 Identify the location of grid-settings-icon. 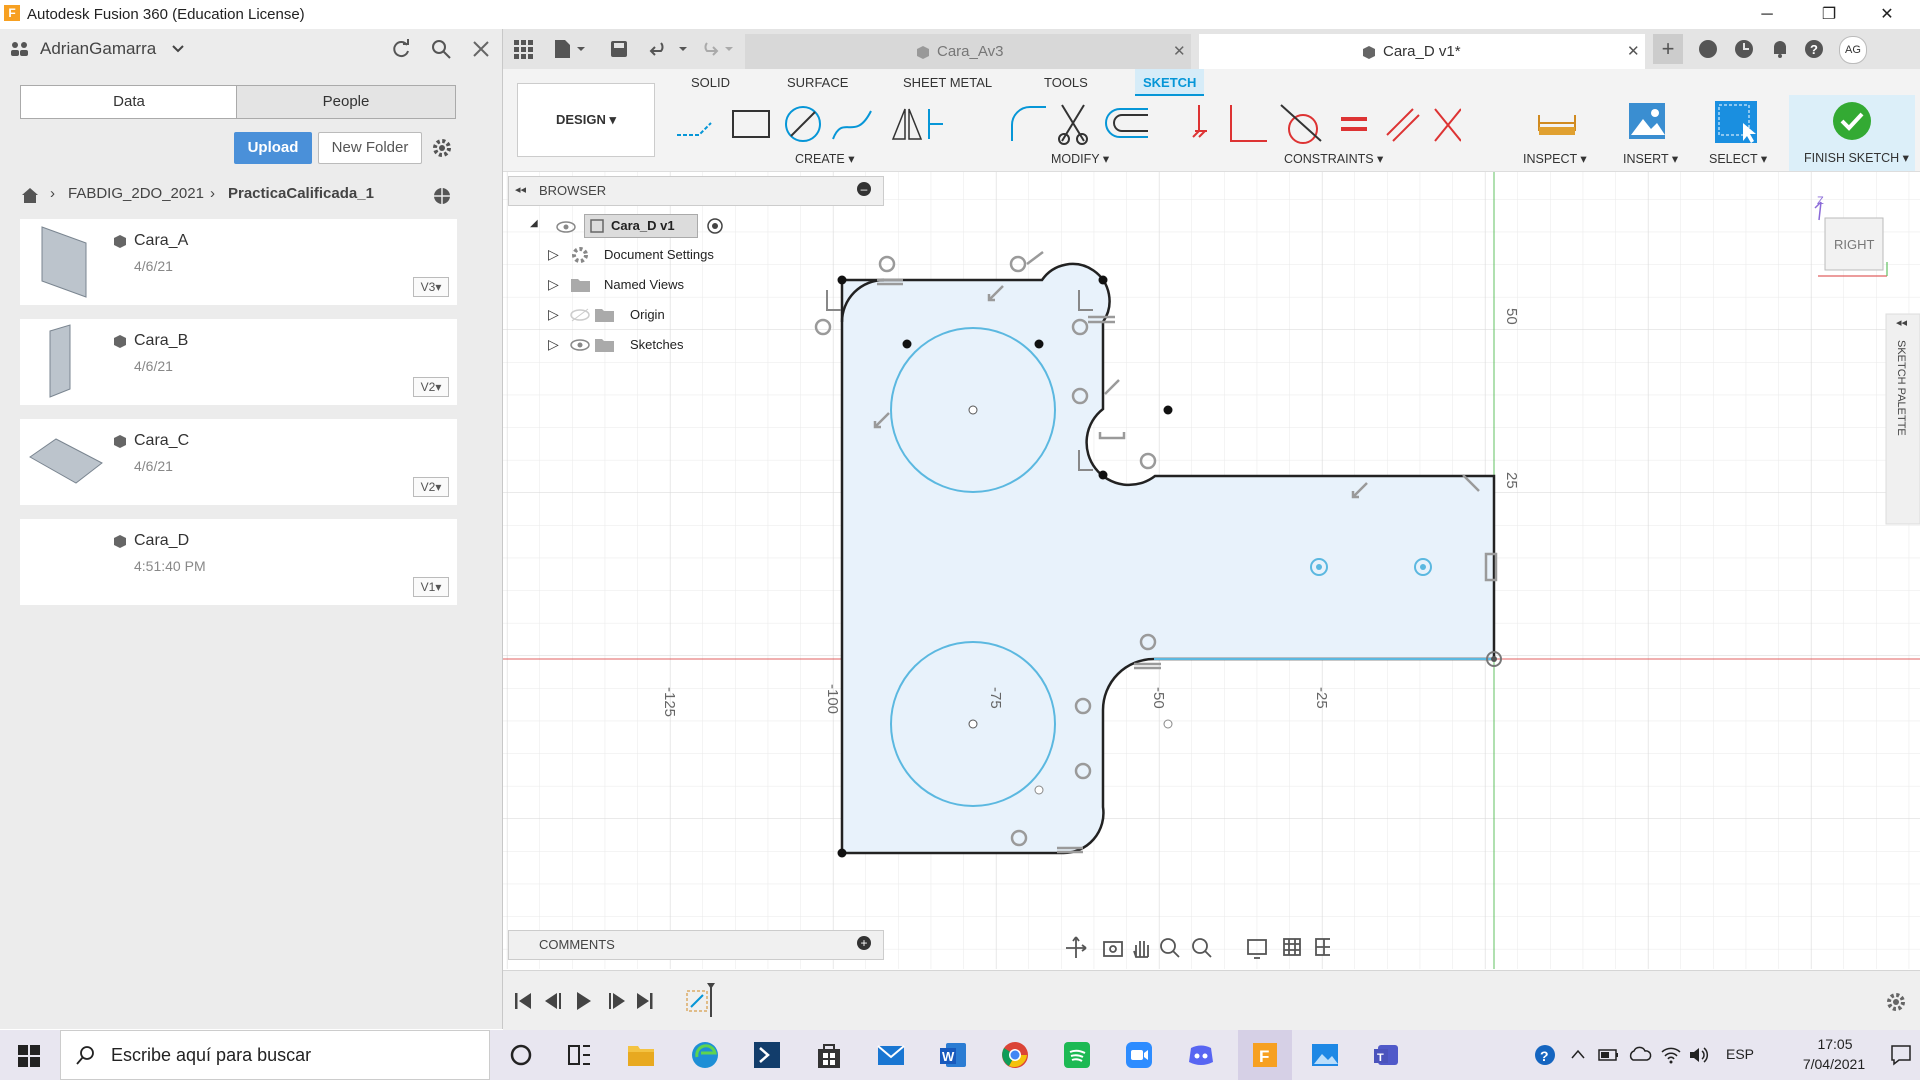
(1292, 947).